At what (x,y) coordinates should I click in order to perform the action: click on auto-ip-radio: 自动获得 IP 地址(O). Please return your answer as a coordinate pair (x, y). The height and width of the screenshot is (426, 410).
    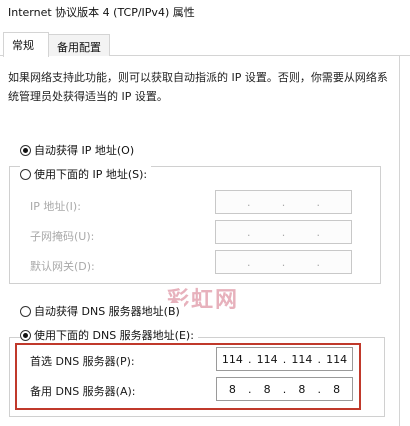
    Looking at the image, I should click on (79, 150).